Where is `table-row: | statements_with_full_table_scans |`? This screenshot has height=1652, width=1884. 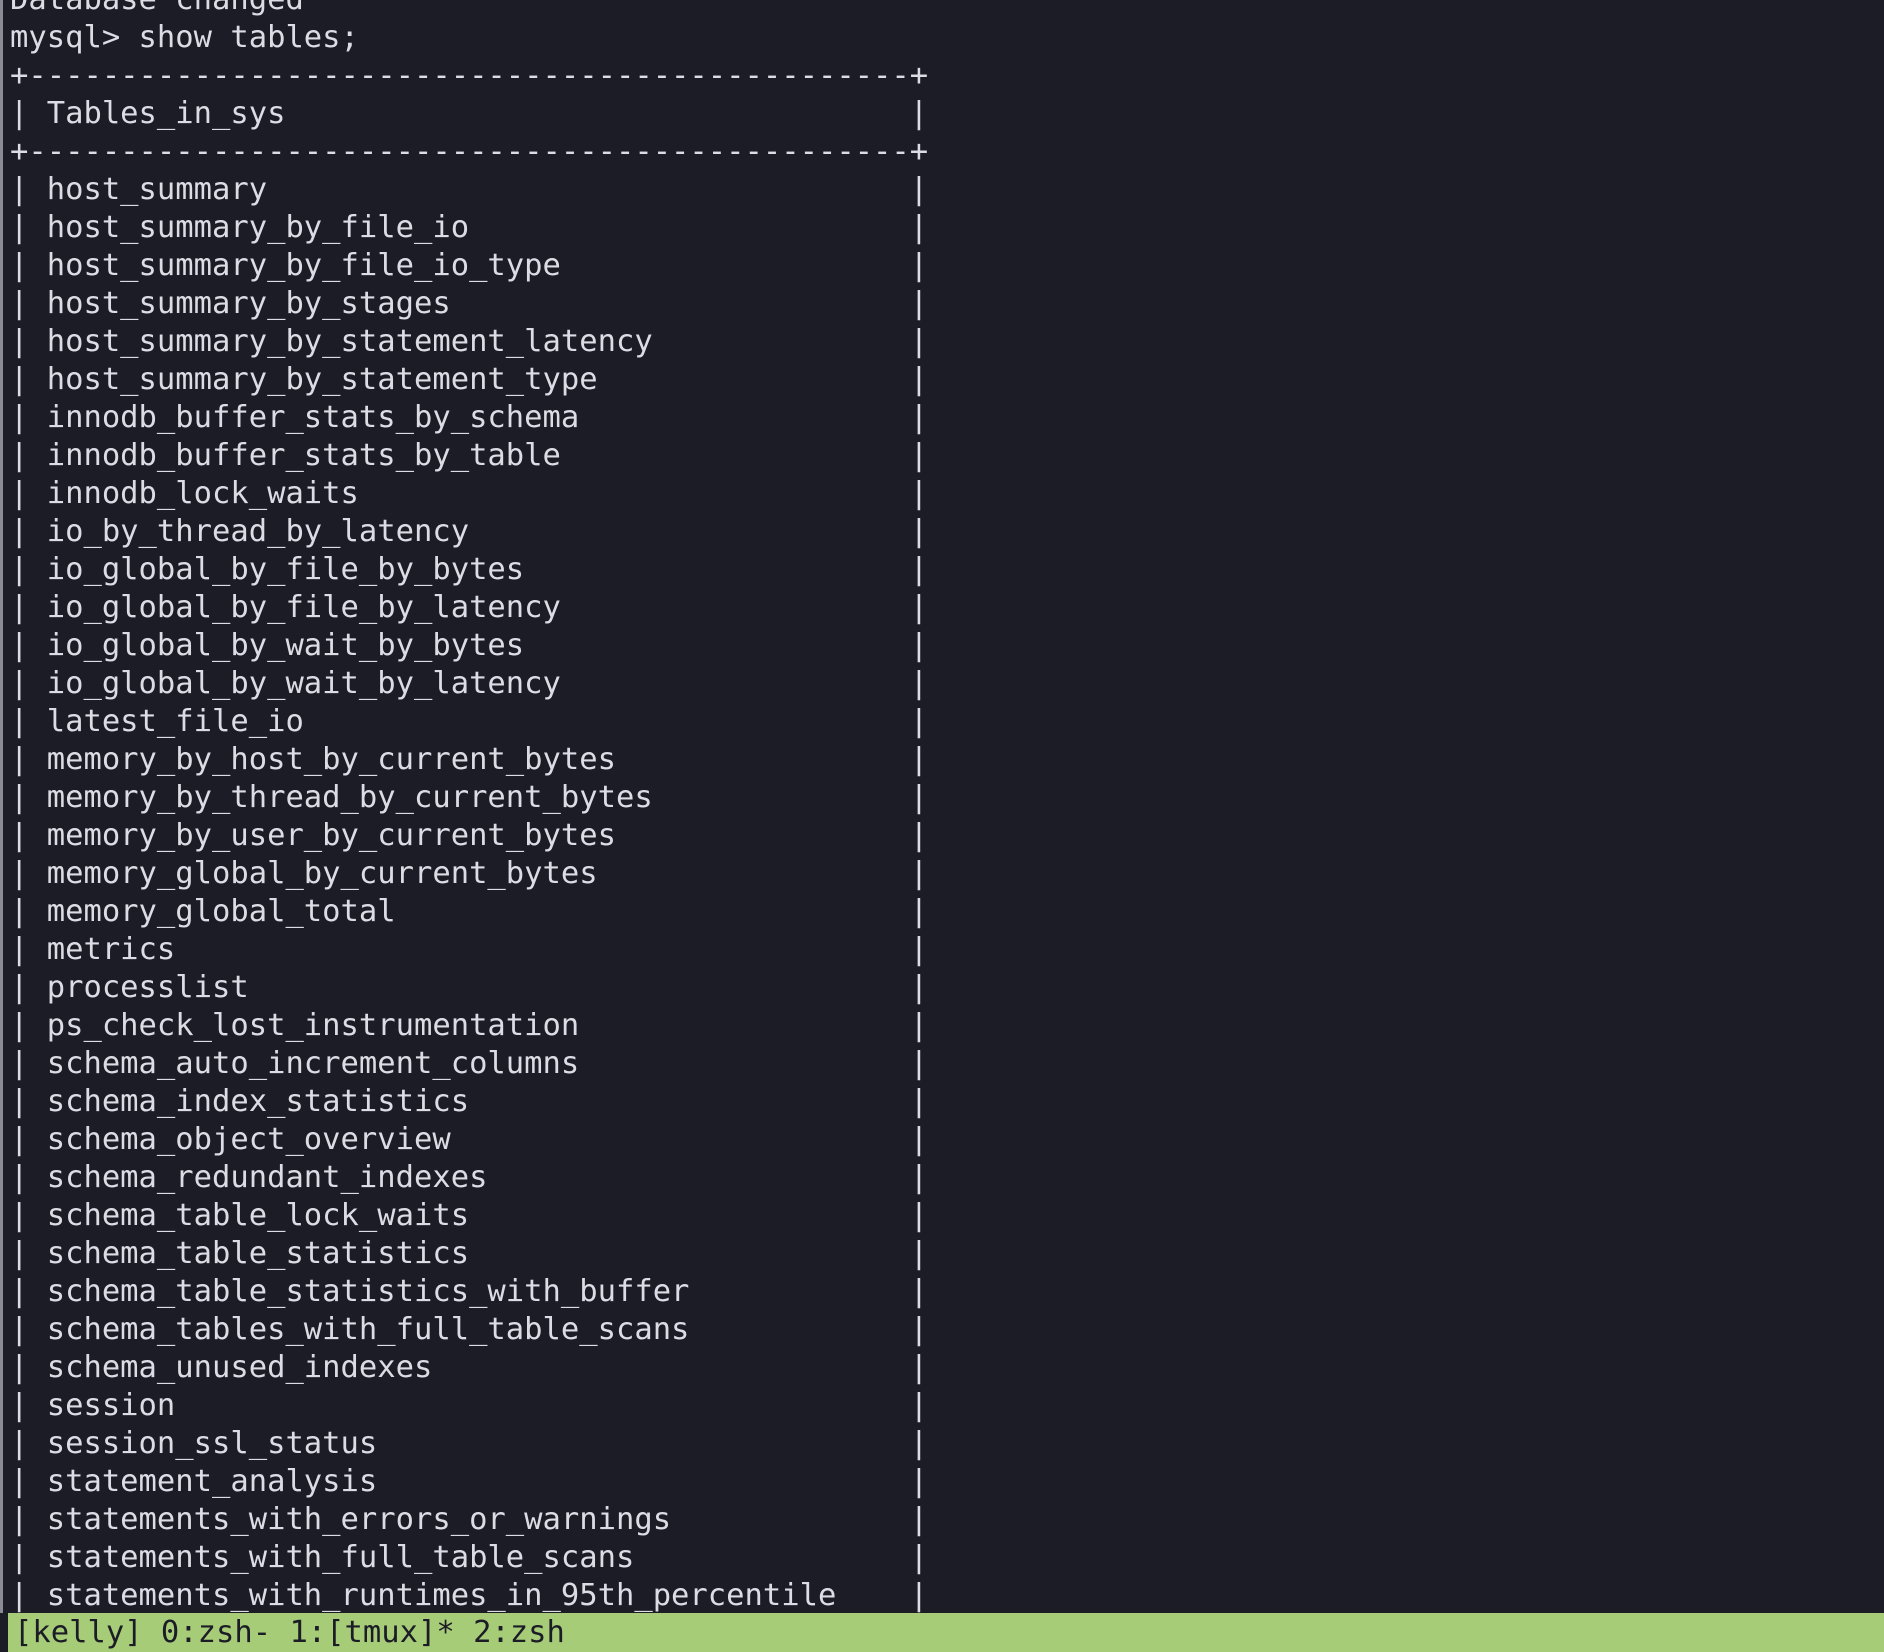
table-row: | statements_with_full_table_scans | is located at coordinates (469, 1557).